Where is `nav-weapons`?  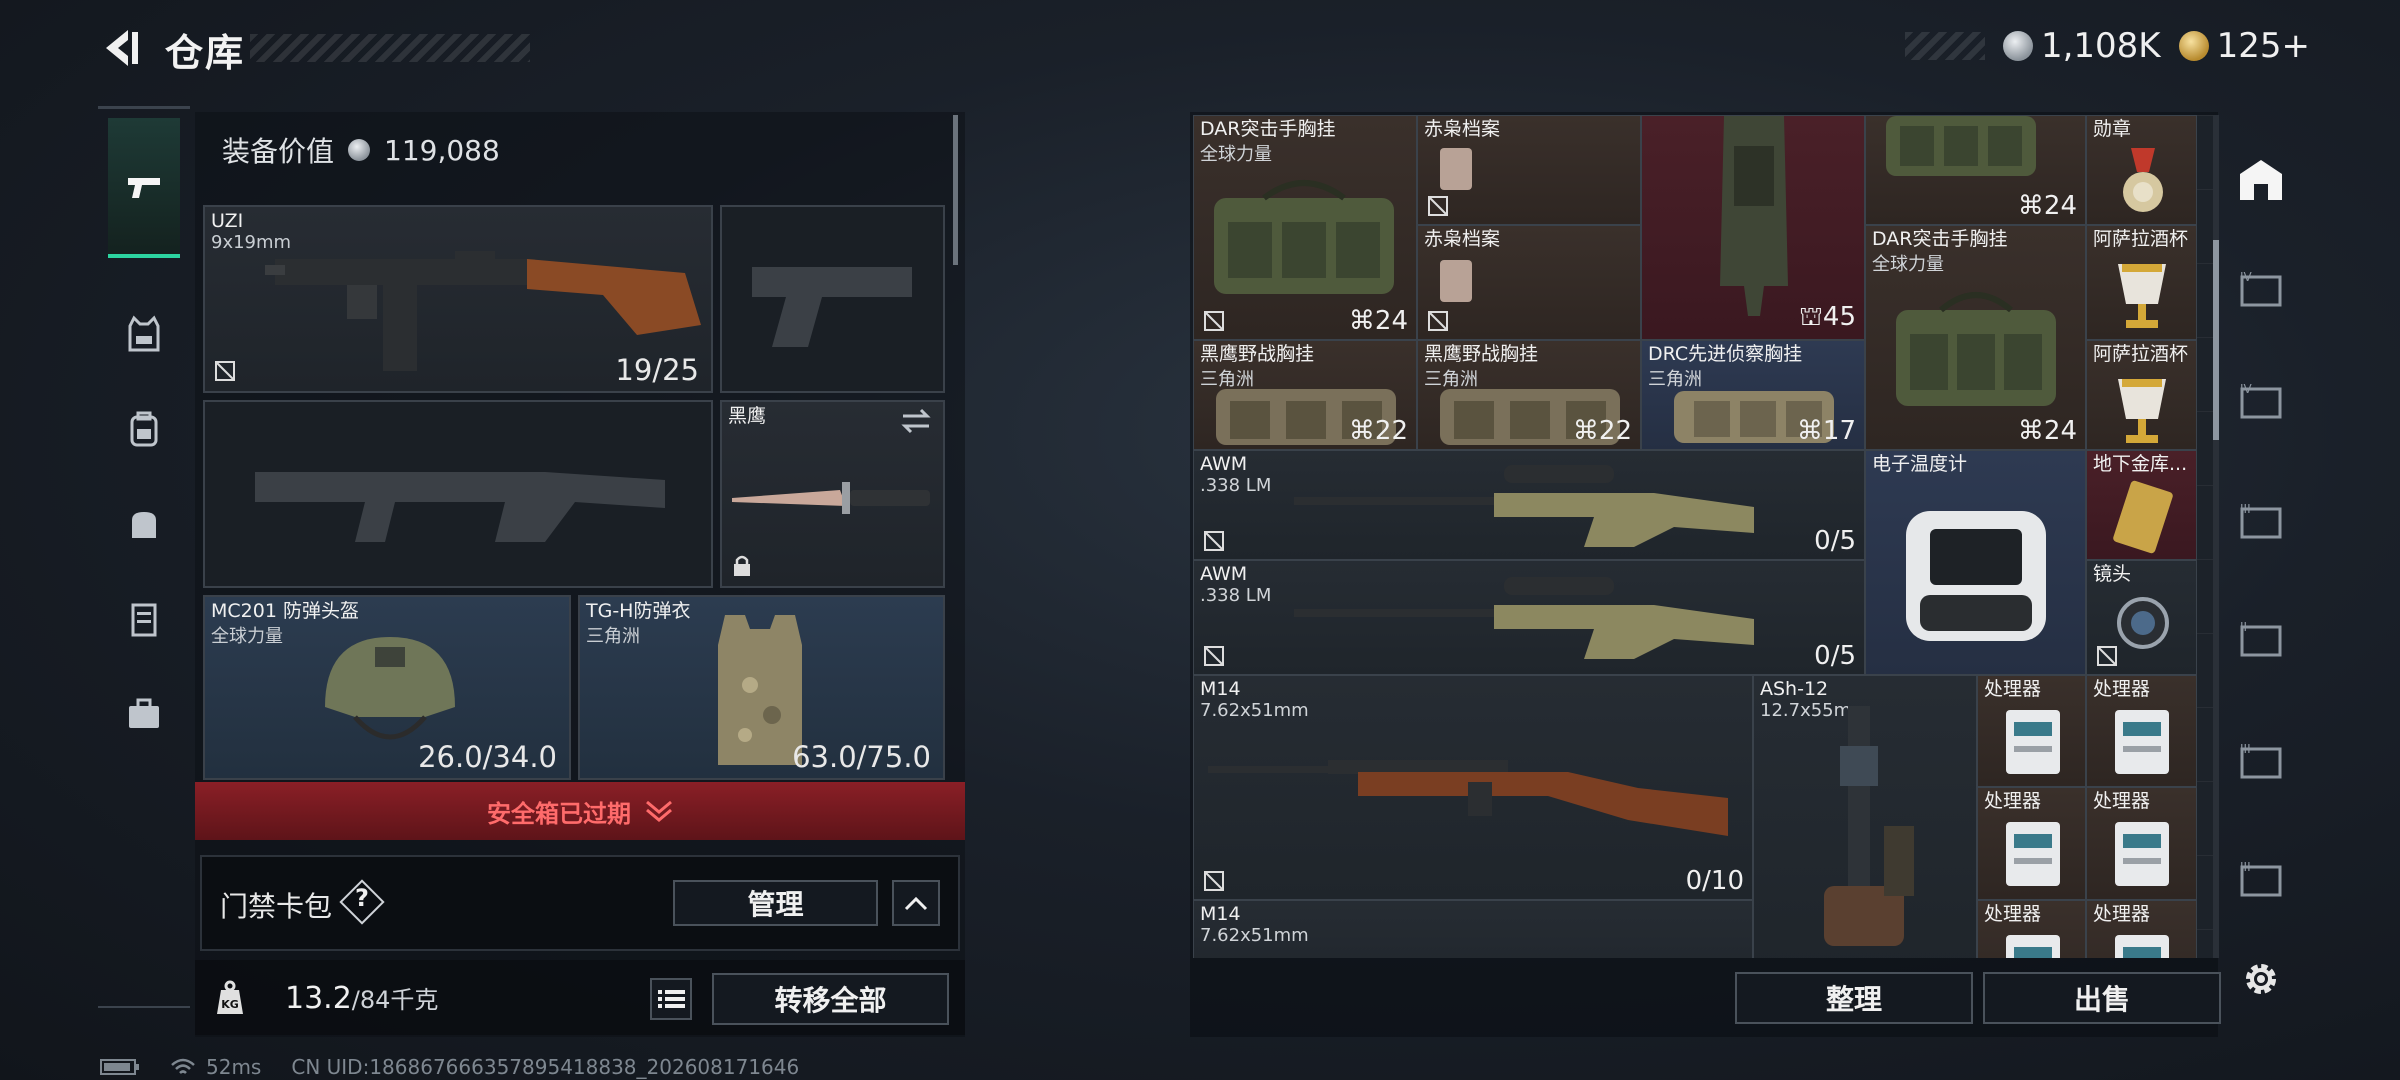
nav-weapons is located at coordinates (144, 188).